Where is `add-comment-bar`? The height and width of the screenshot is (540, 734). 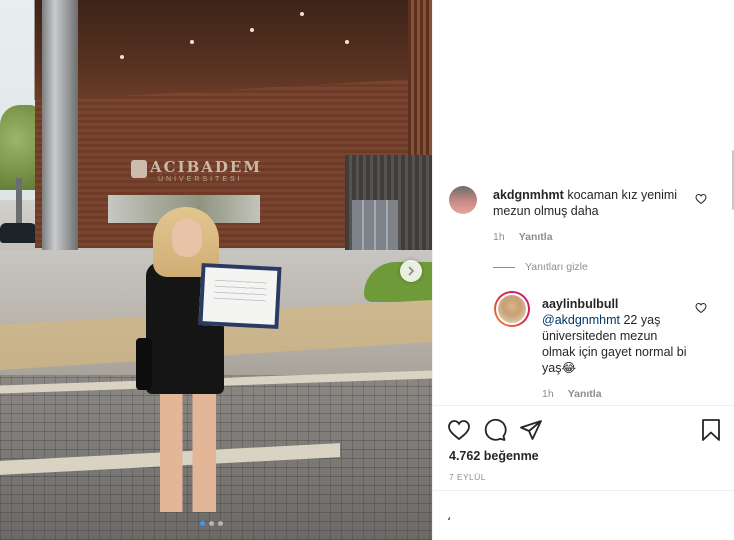
add-comment-bar is located at coordinates (583, 515).